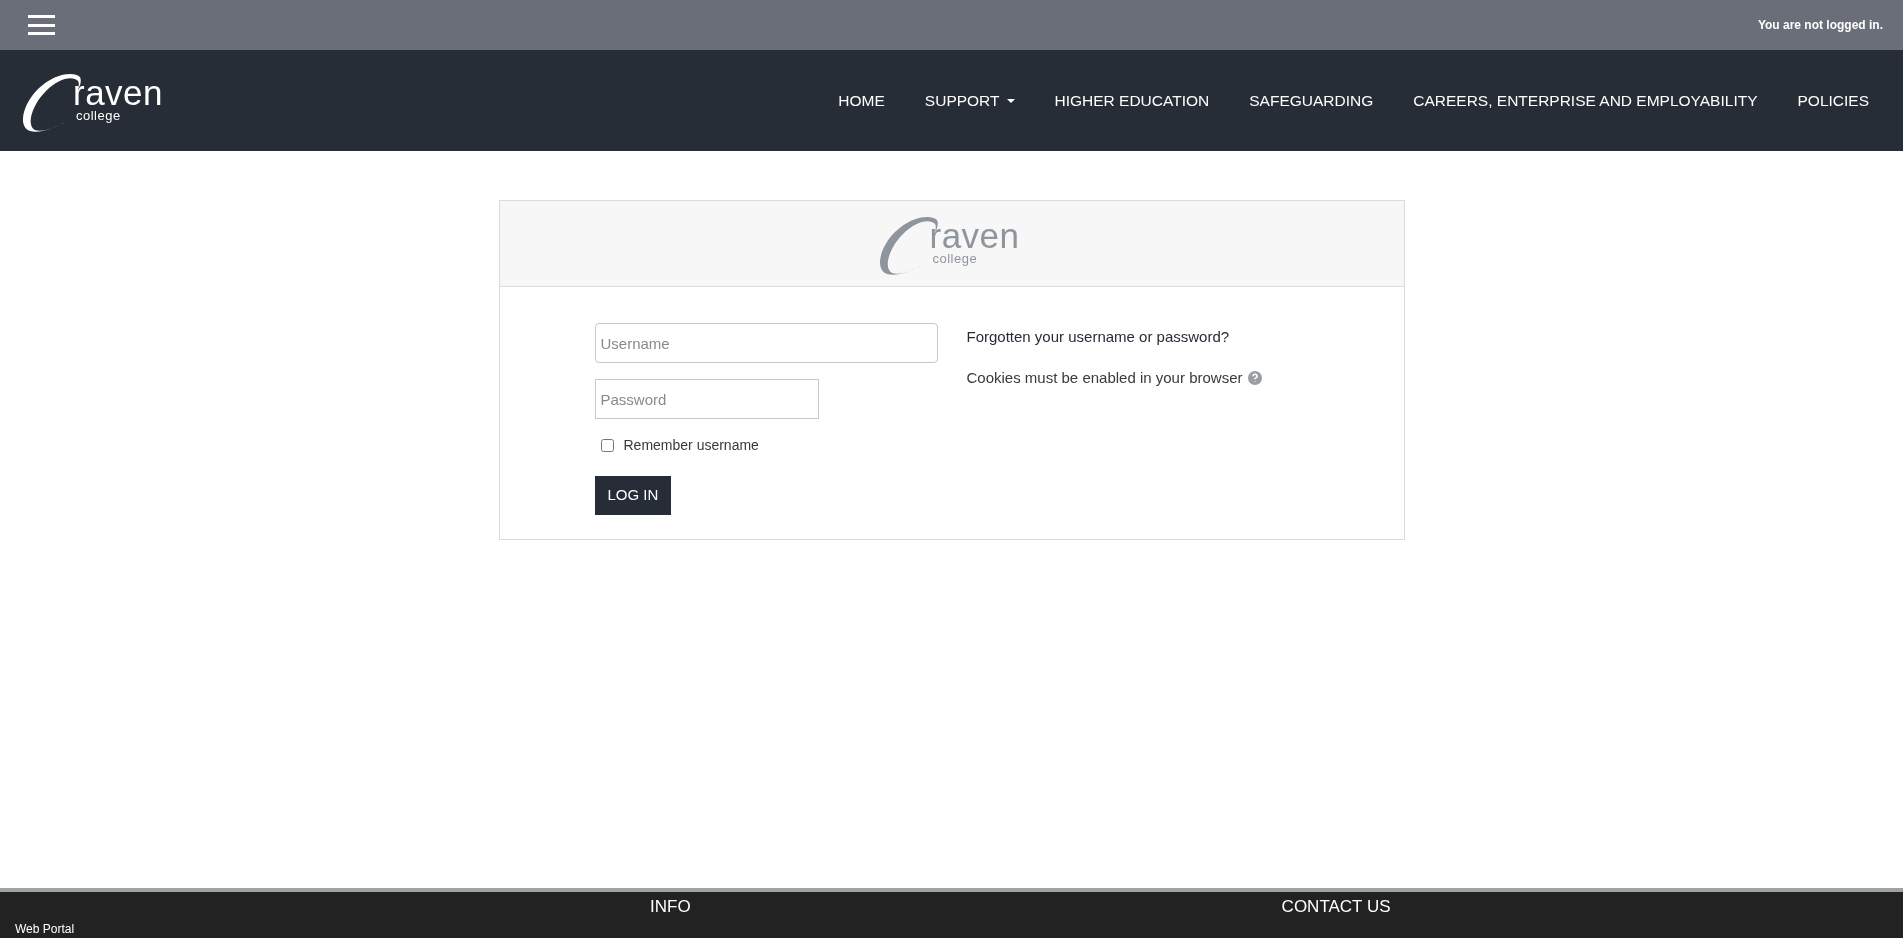  Describe the element at coordinates (1104, 377) in the screenshot. I see `cookies-note: Cookies must be enabled in your browser` at that location.